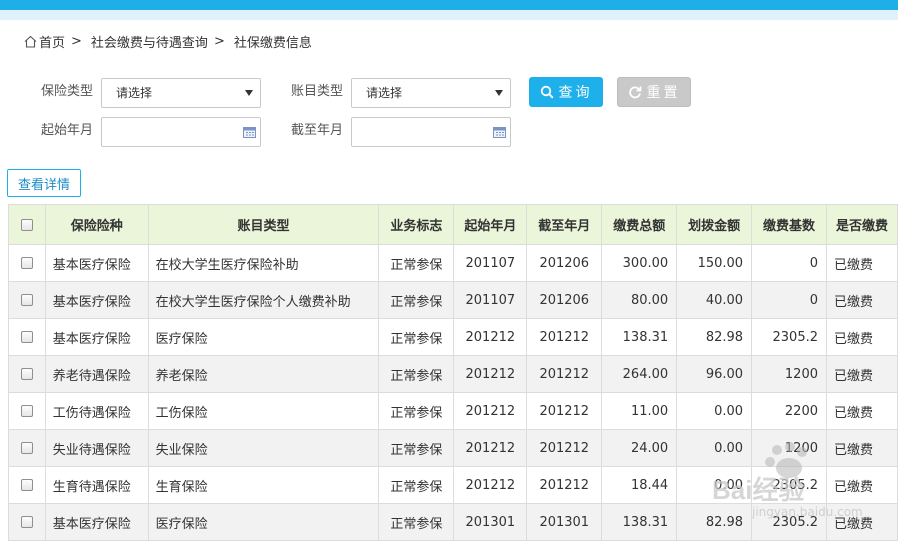 This screenshot has width=898, height=543. Describe the element at coordinates (449, 5) in the screenshot. I see `top-accent-bar` at that location.